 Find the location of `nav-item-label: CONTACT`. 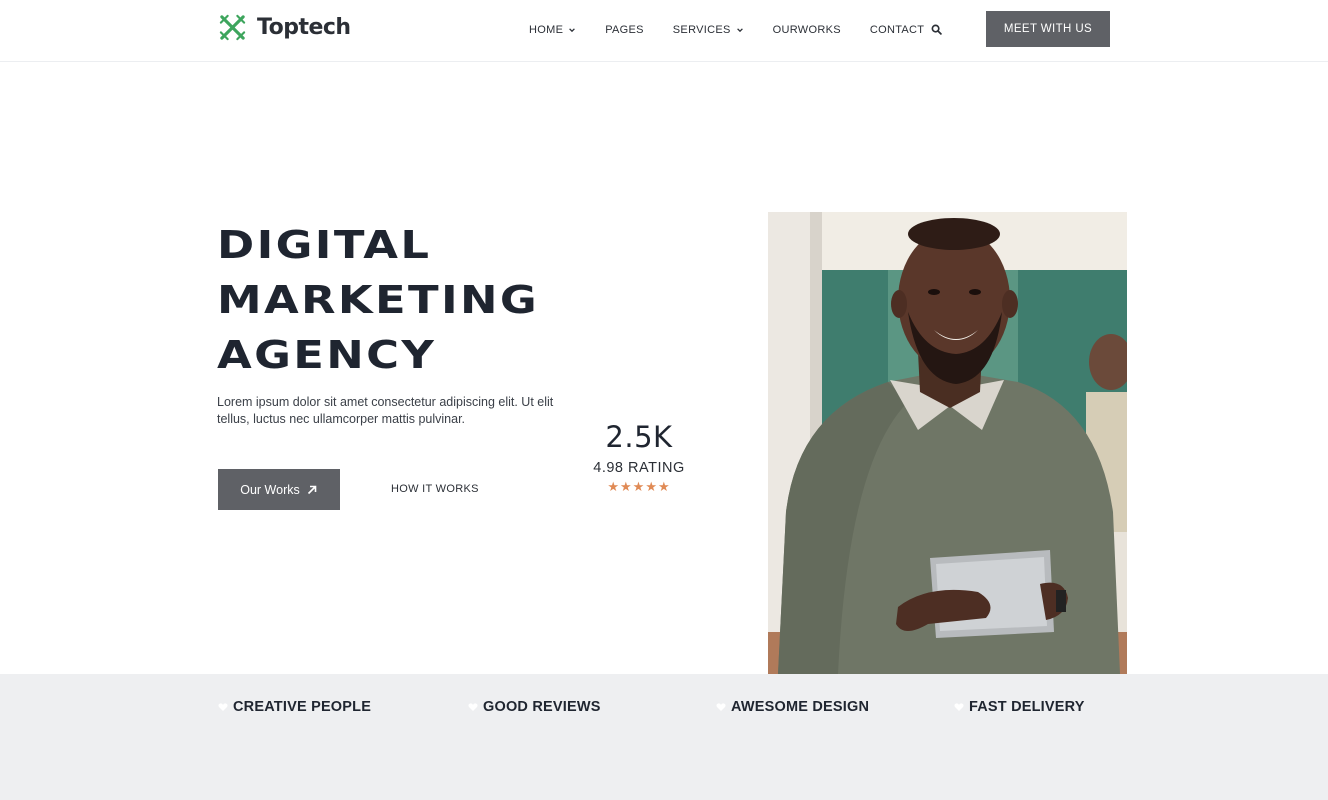

nav-item-label: CONTACT is located at coordinates (897, 30).